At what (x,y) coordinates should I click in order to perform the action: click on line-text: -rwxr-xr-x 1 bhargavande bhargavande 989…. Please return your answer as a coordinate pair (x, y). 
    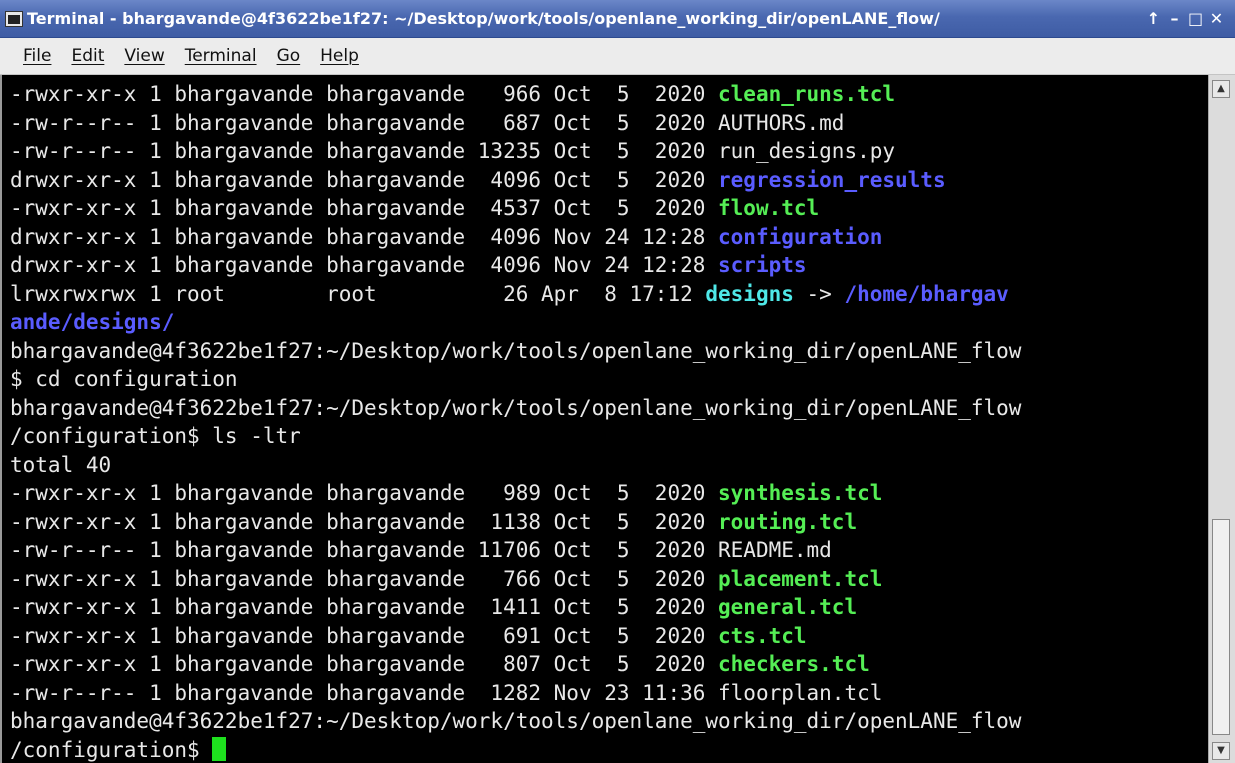
    Looking at the image, I should click on (364, 493).